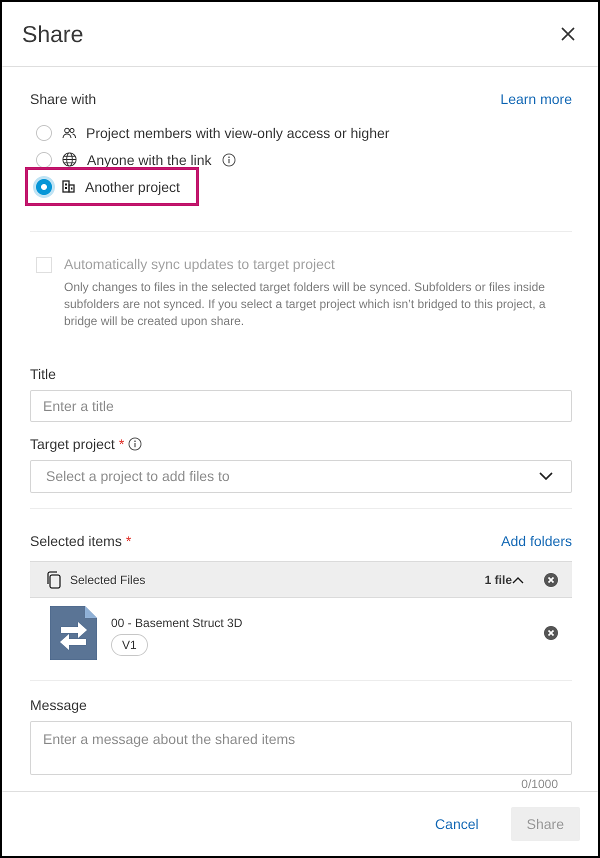 The height and width of the screenshot is (858, 600). What do you see at coordinates (518, 580) in the screenshot?
I see `chevron-up-icon` at bounding box center [518, 580].